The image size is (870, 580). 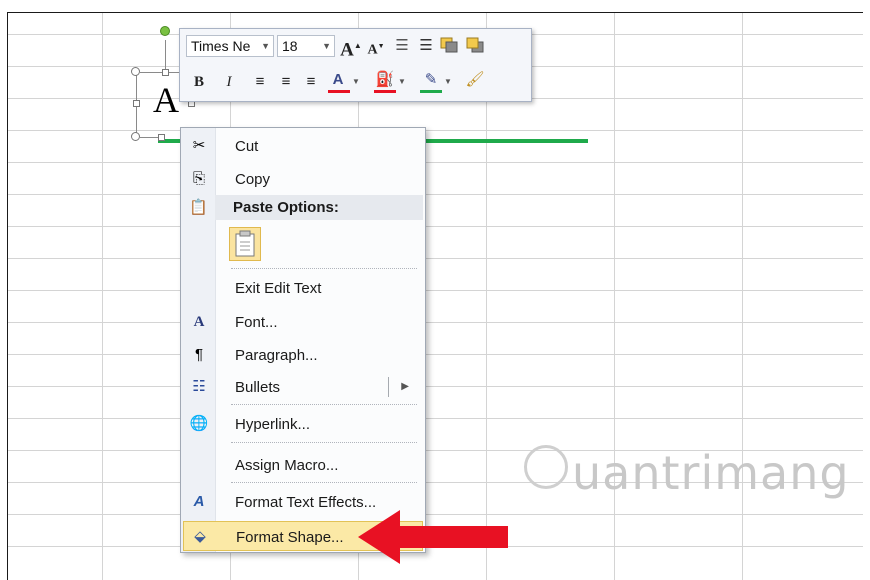 I want to click on align-left-icon: ≡, so click(x=260, y=82).